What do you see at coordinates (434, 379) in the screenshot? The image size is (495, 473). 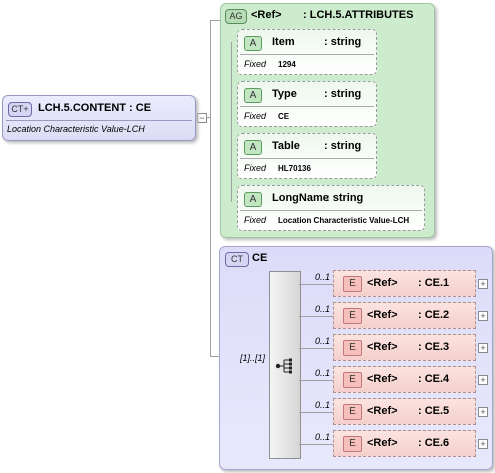 I see `element-name: : CE.4` at bounding box center [434, 379].